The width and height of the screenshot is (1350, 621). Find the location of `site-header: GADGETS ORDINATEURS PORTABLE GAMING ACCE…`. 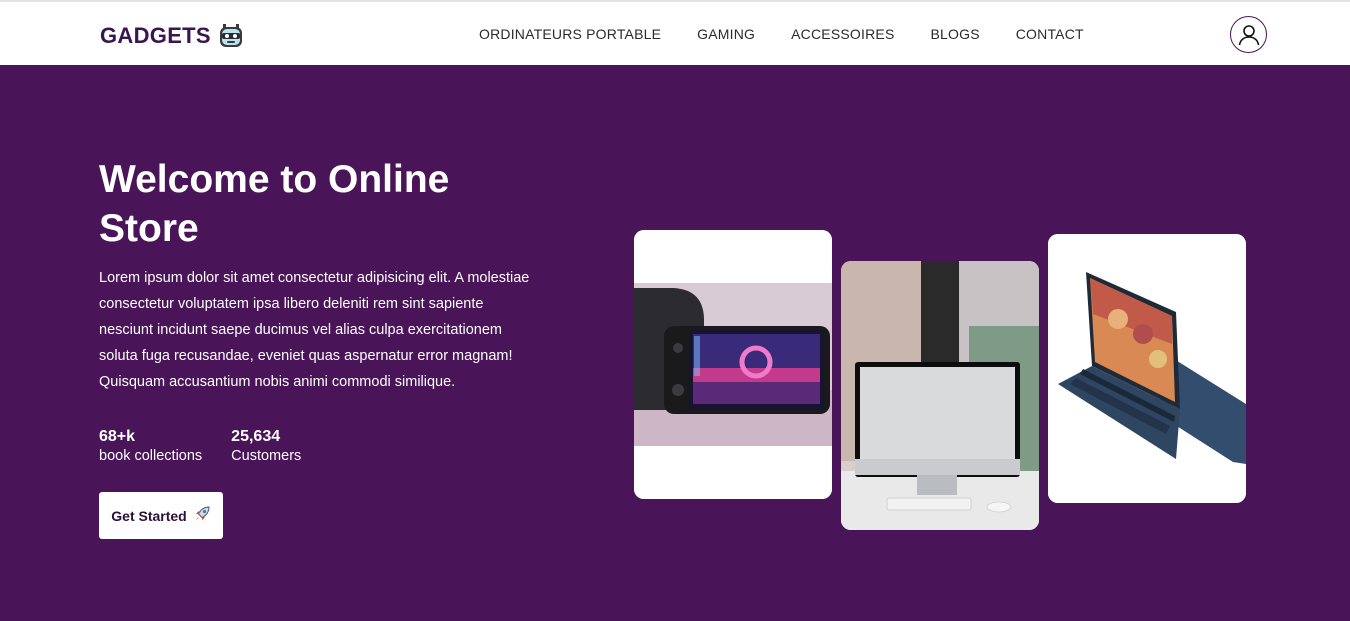

site-header: GADGETS ORDINATEURS PORTABLE GAMING ACCE… is located at coordinates (675, 33).